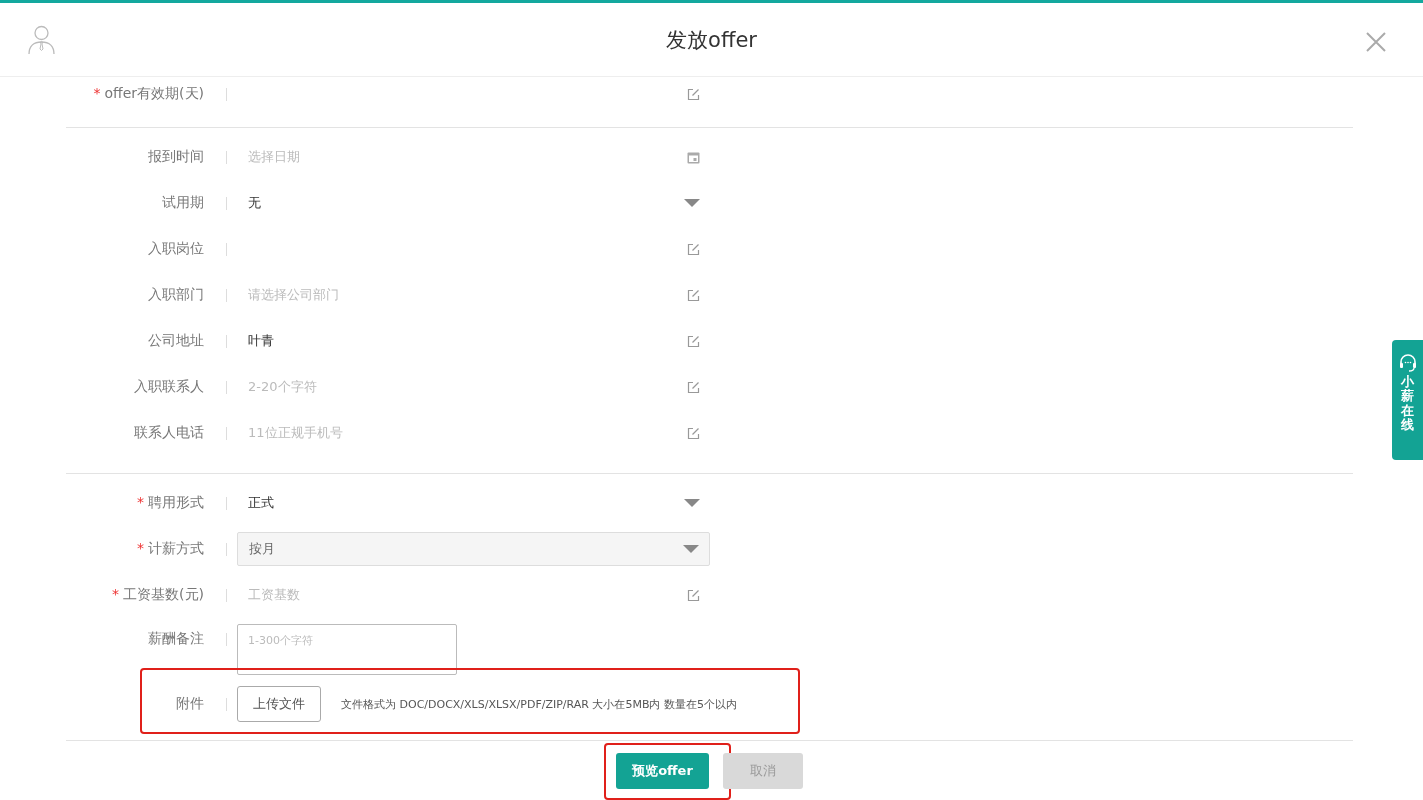  Describe the element at coordinates (473, 433) in the screenshot. I see `input-field: 11位正规手机号` at that location.